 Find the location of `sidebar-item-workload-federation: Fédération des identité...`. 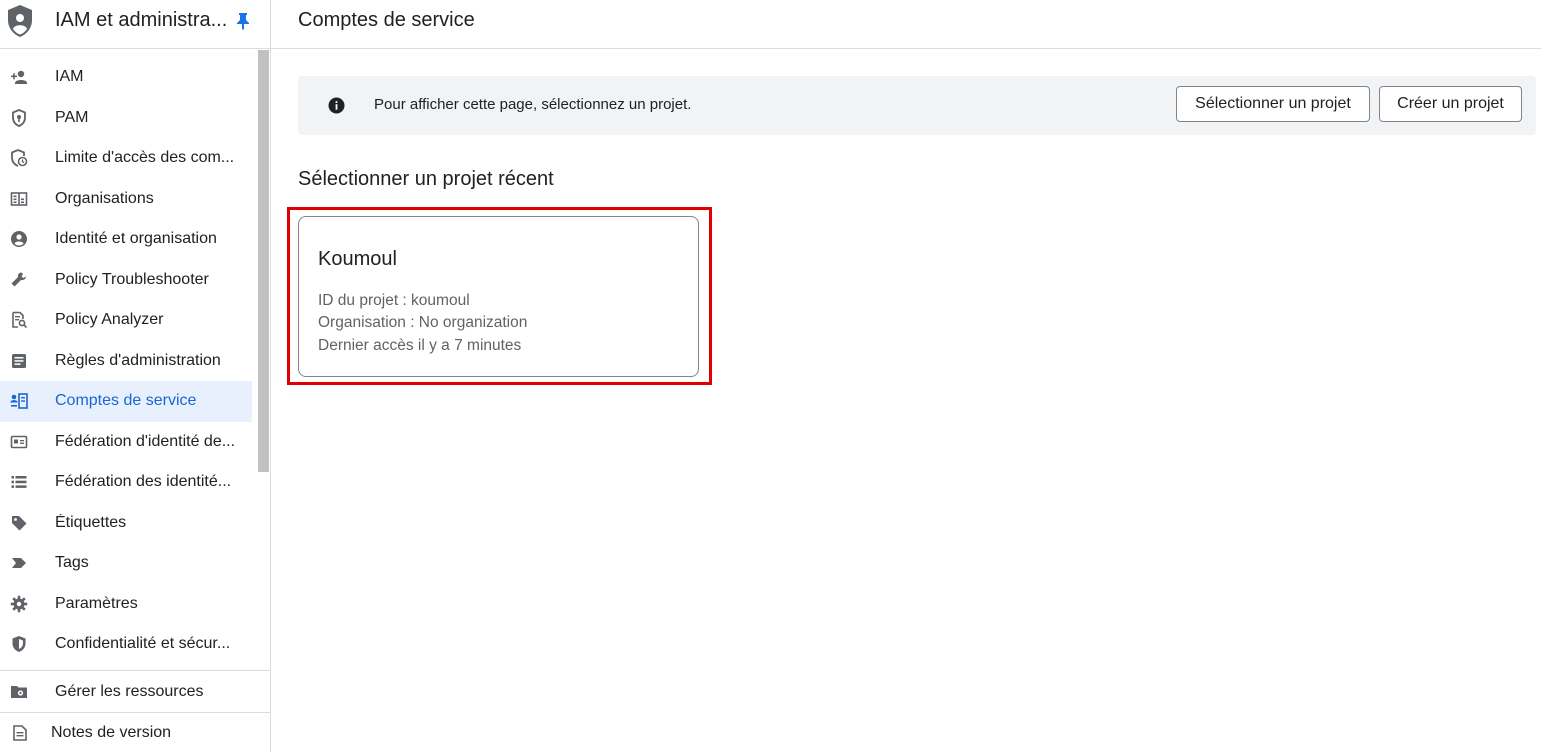

sidebar-item-workload-federation: Fédération des identité... is located at coordinates (128, 482).